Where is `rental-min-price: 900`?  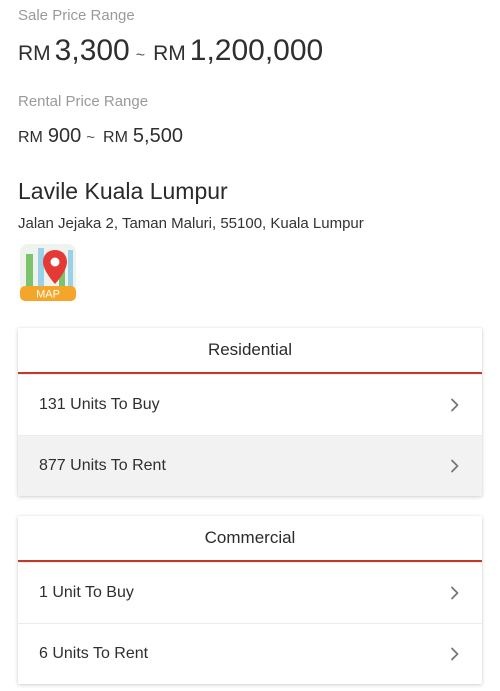 rental-min-price: 900 is located at coordinates (64, 136).